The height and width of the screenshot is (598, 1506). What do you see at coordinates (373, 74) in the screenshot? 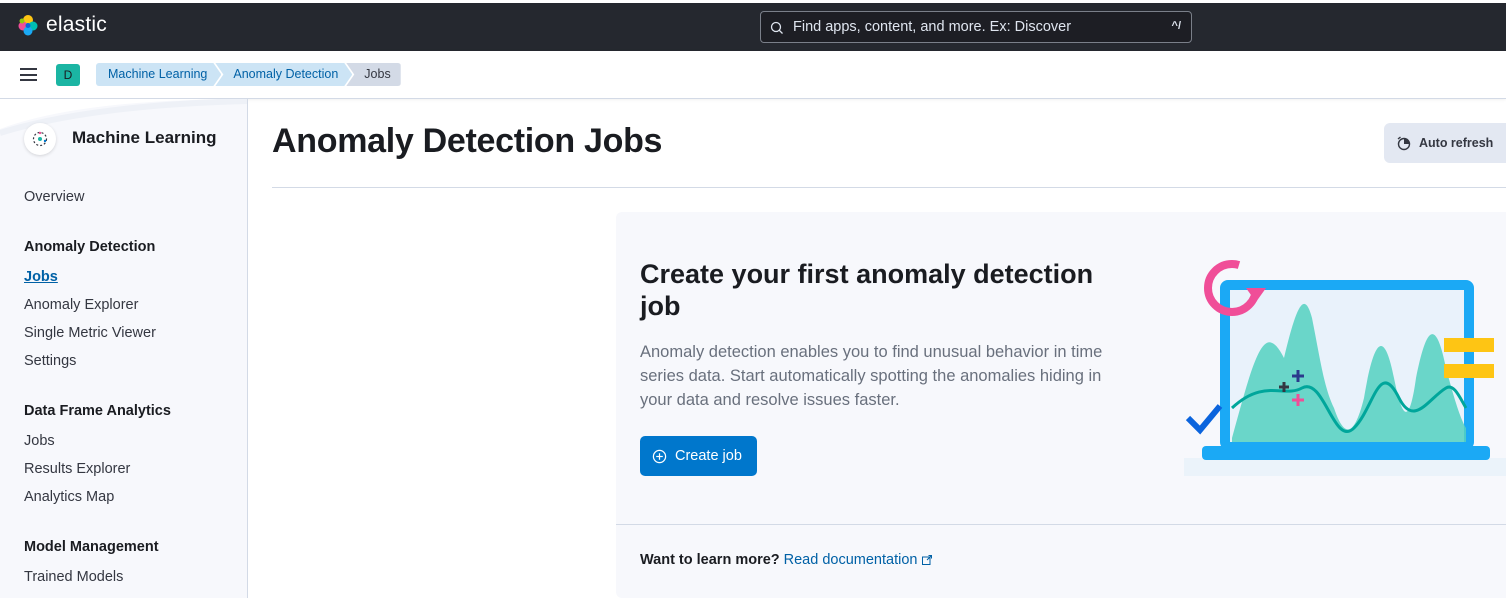
I see `breadcrumb-jobs: Jobs` at bounding box center [373, 74].